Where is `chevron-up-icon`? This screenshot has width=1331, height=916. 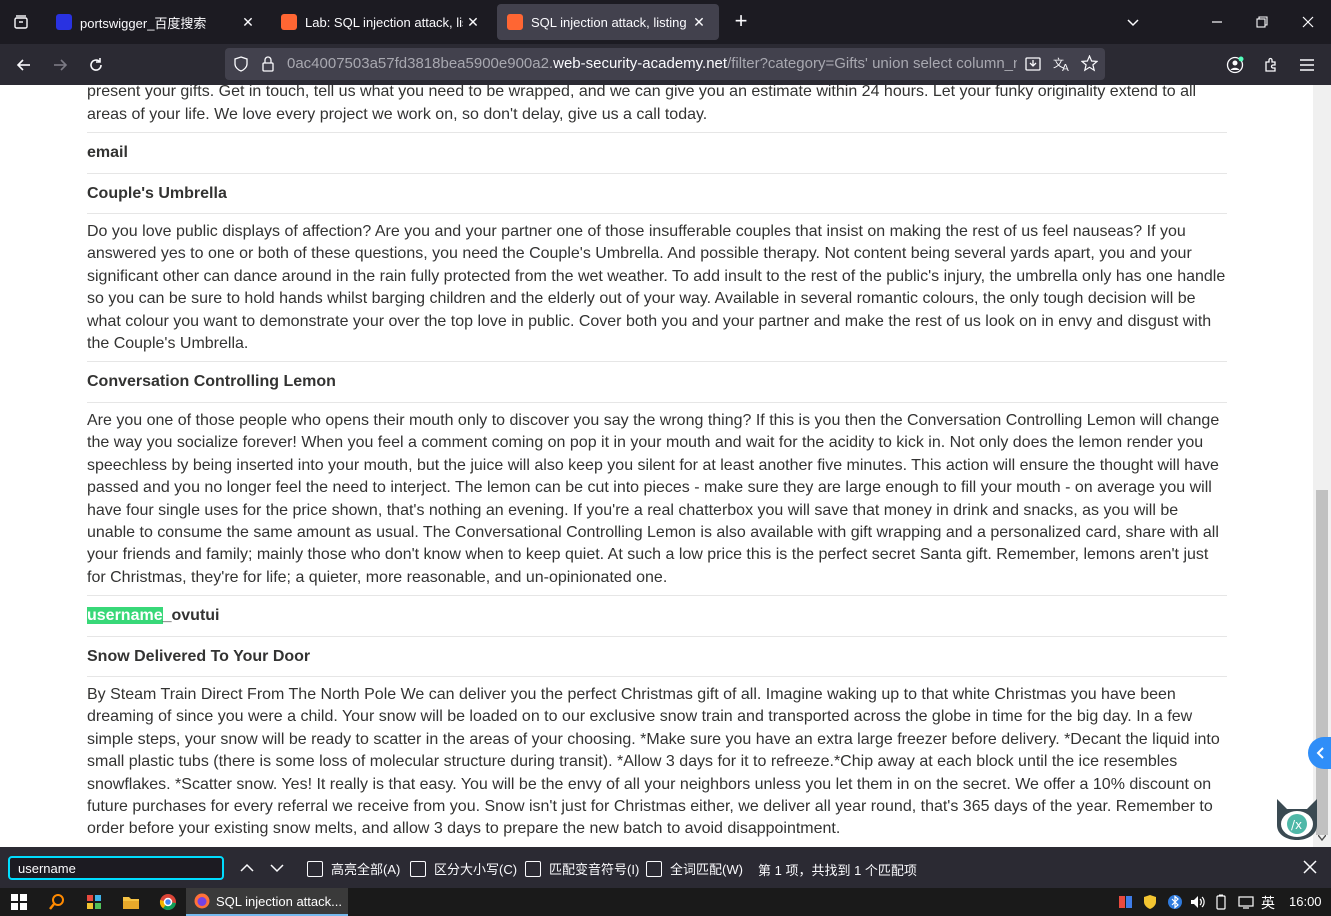 chevron-up-icon is located at coordinates (247, 867).